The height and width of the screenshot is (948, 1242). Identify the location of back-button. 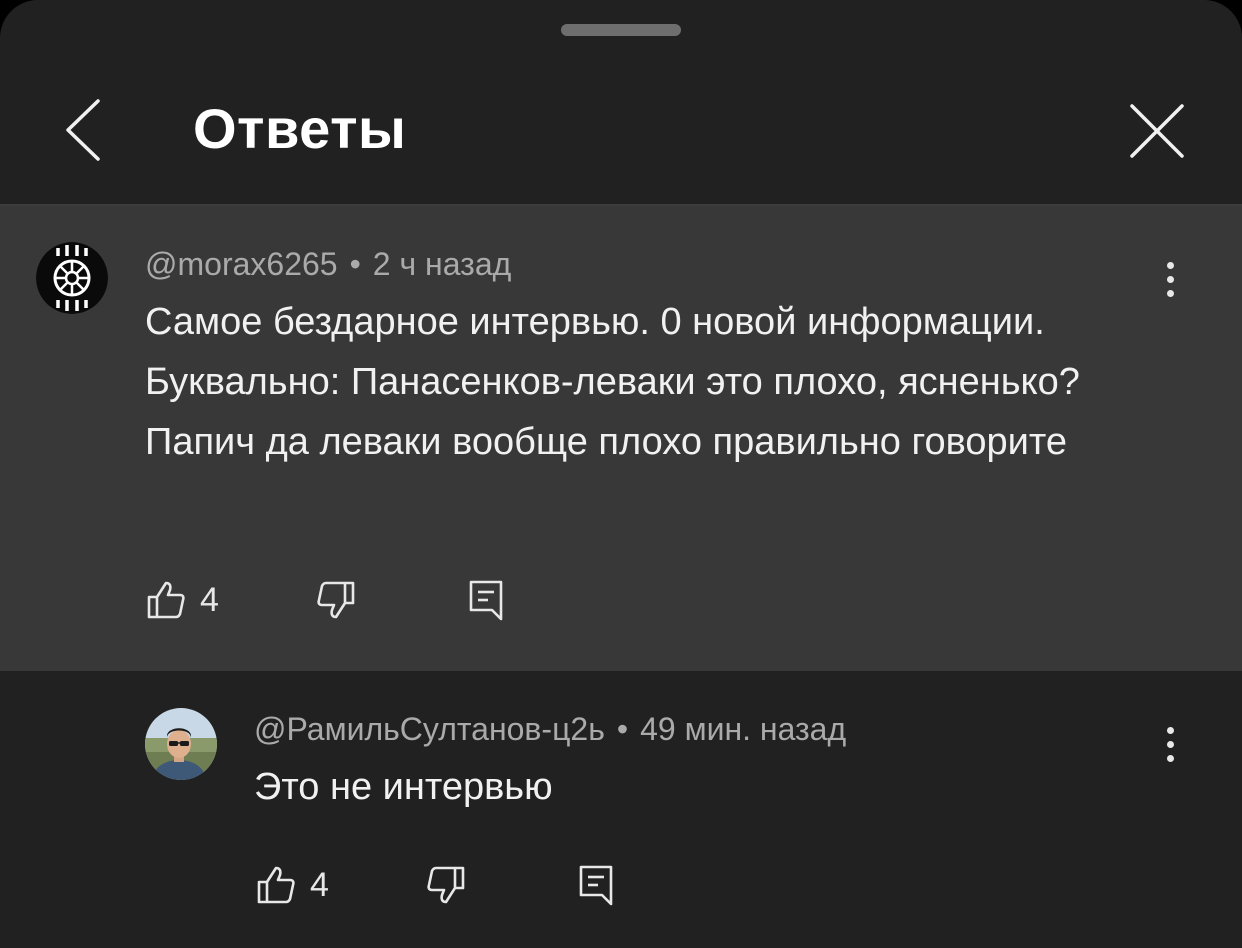
(83, 130).